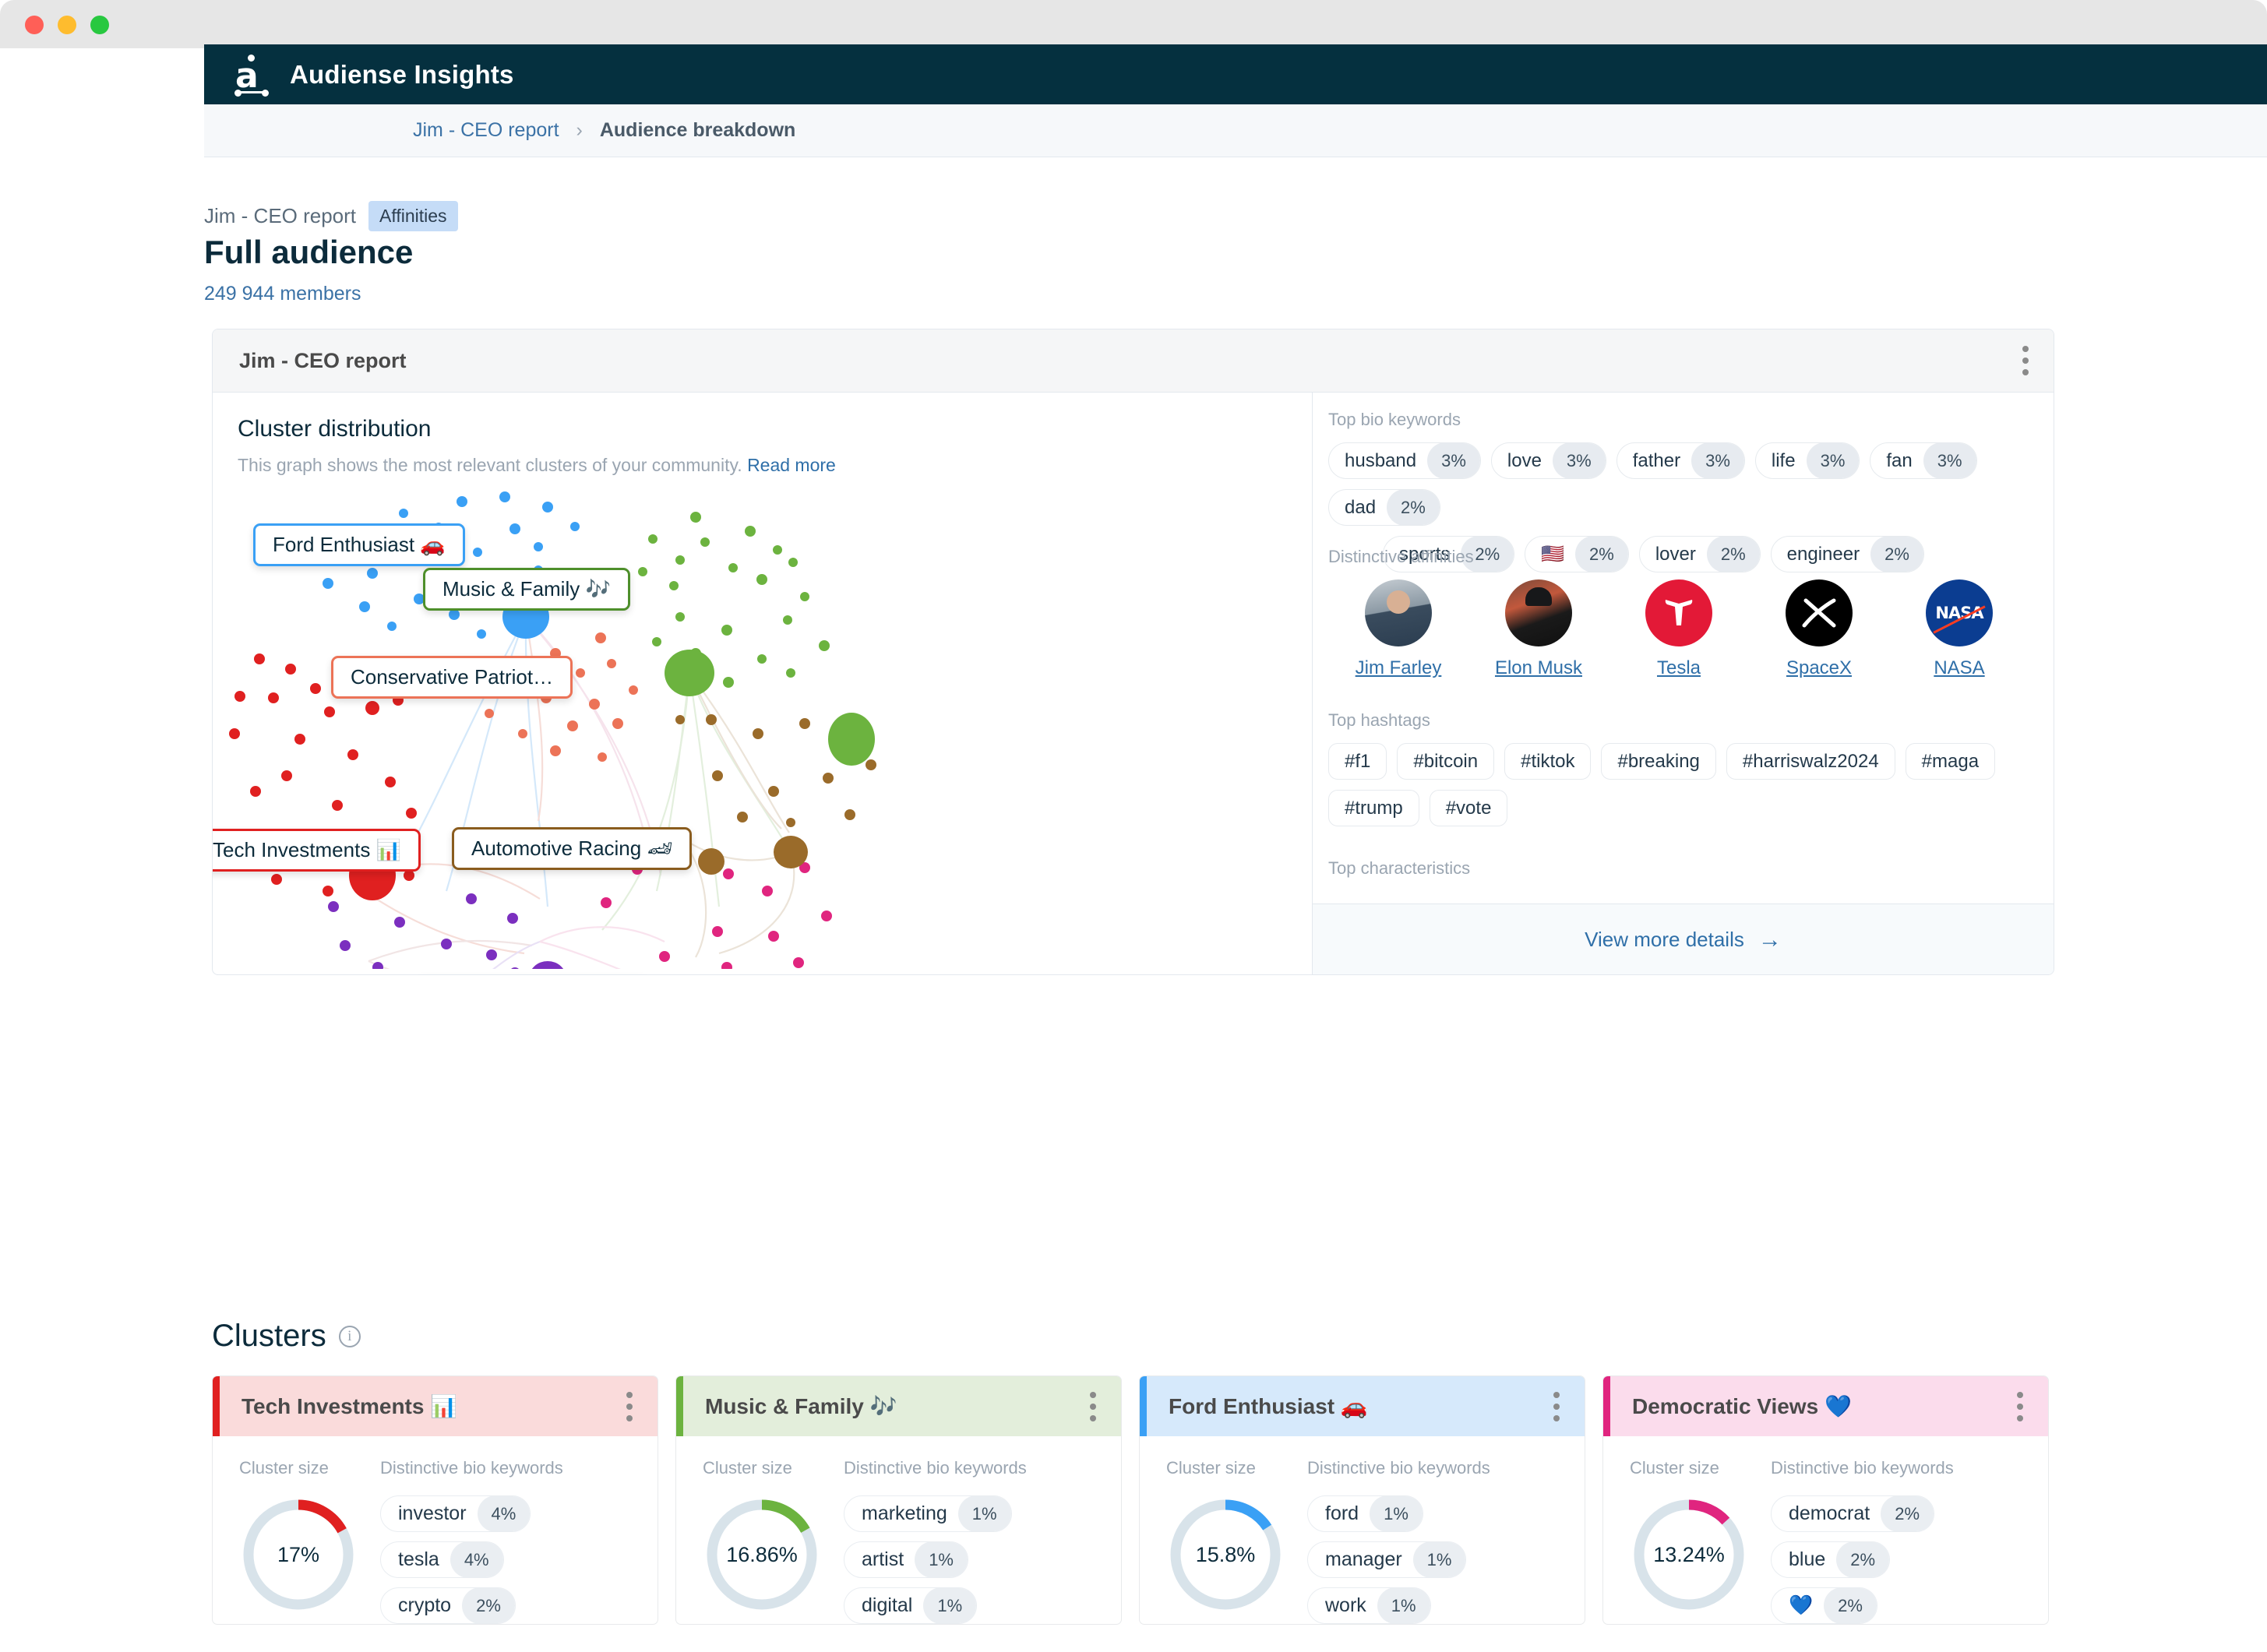 The image size is (2267, 1652). What do you see at coordinates (883, 1559) in the screenshot?
I see `cluster-keyword-term: artist` at bounding box center [883, 1559].